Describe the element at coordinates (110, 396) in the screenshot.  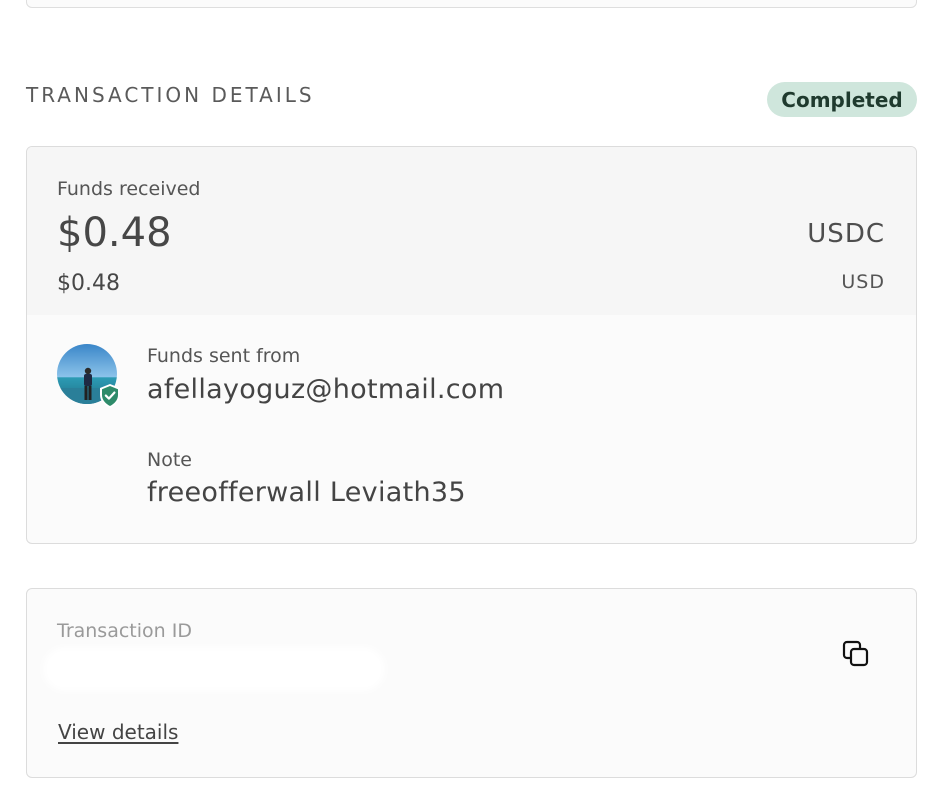
I see `shield-check-icon` at that location.